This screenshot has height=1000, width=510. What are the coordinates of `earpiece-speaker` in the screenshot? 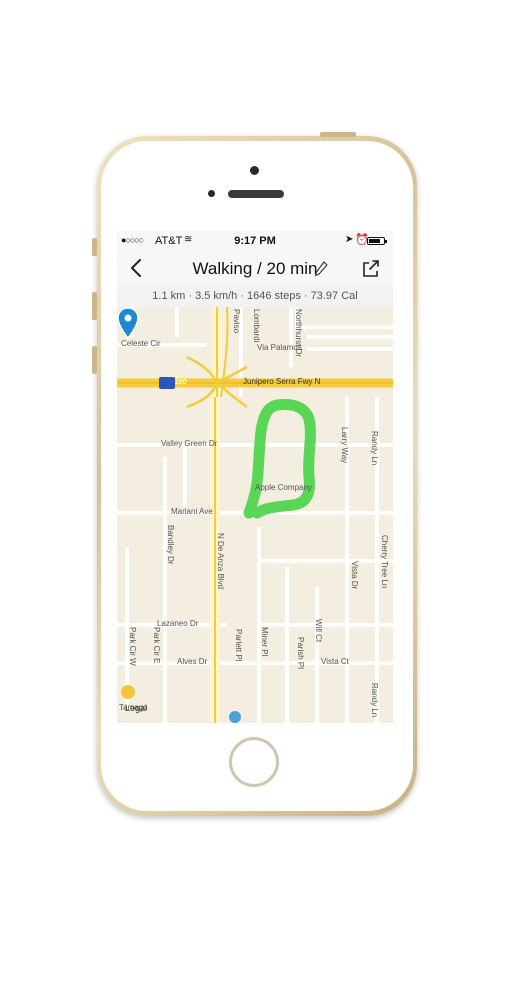 It's located at (256, 194).